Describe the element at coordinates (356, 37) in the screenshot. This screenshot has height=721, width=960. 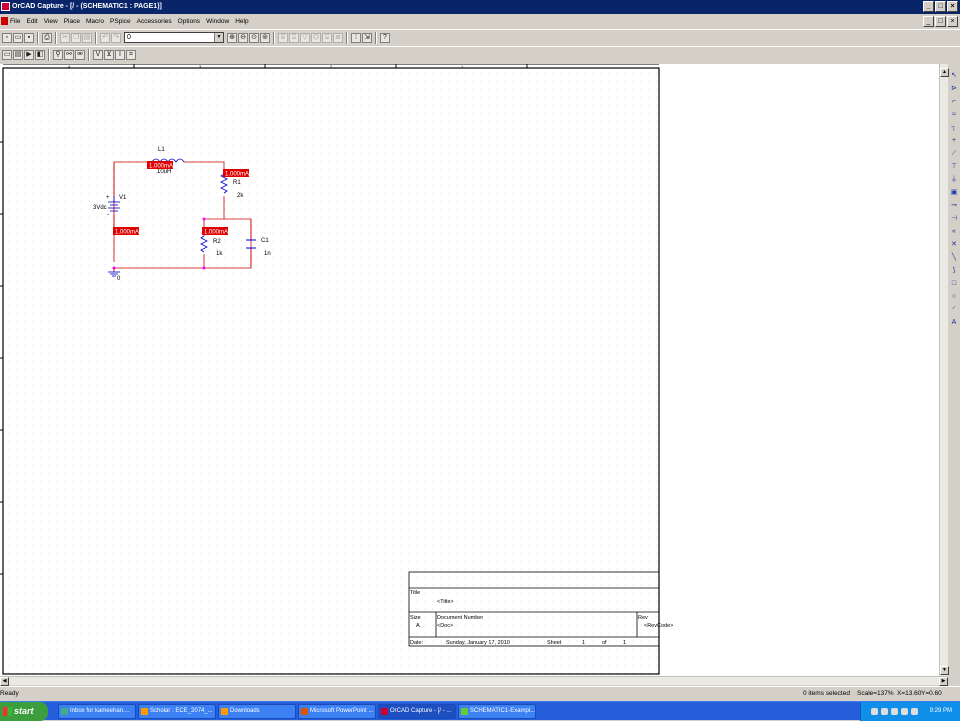
I see `snap-grid-icon: ⁞` at that location.